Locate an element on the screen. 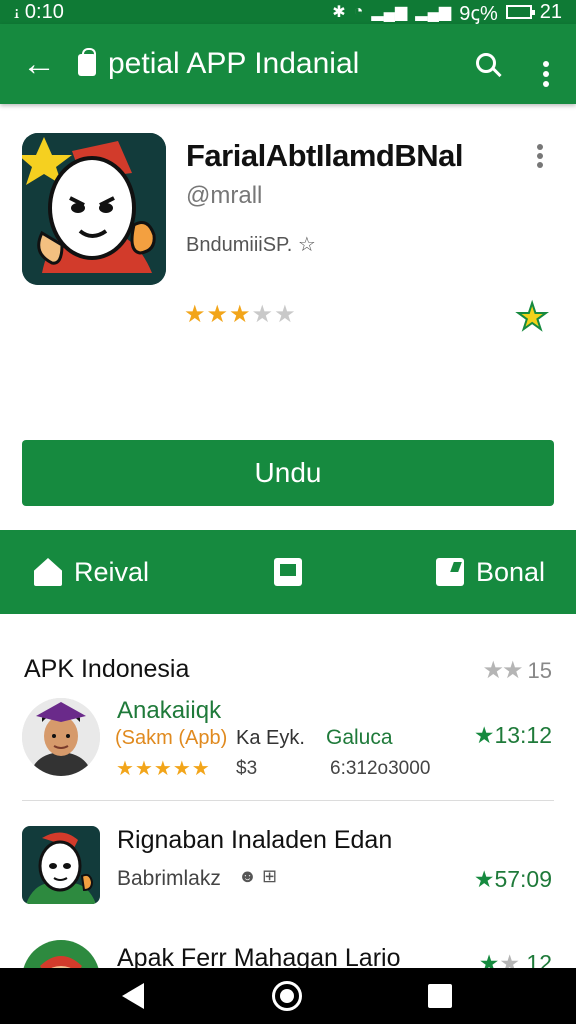  app-rating-stars: ★★★★★ is located at coordinates (240, 314).